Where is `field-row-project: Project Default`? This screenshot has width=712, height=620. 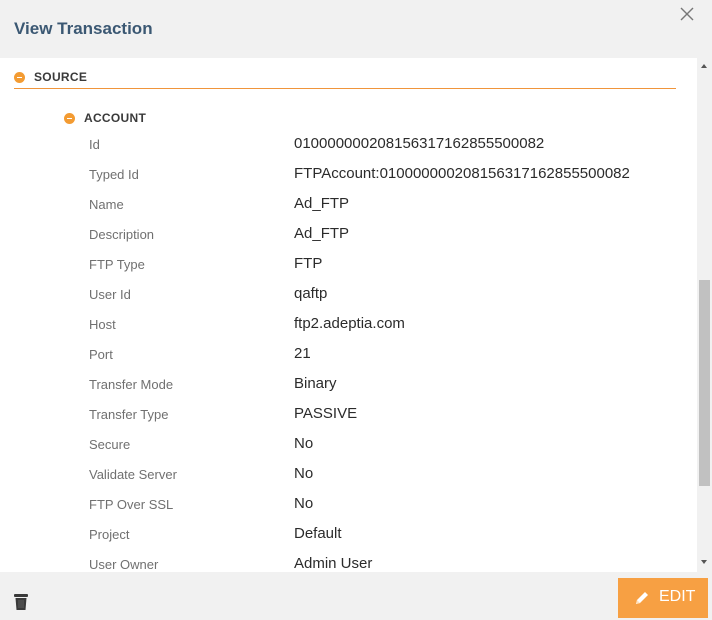
field-row-project: Project Default is located at coordinates (348, 535).